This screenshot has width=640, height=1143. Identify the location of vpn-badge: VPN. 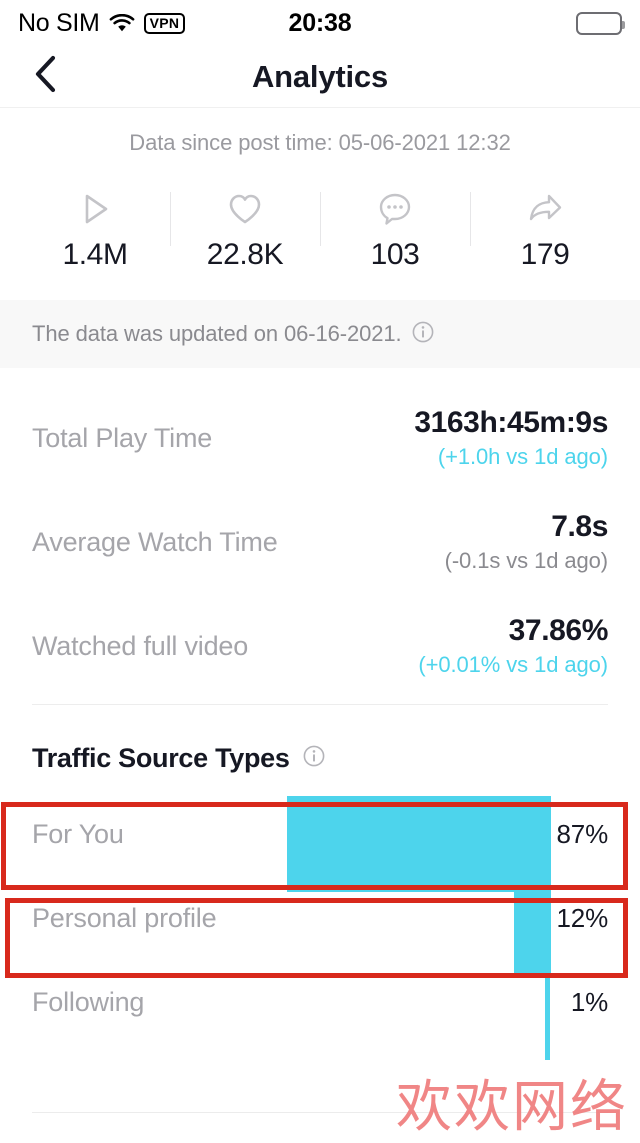
(164, 23).